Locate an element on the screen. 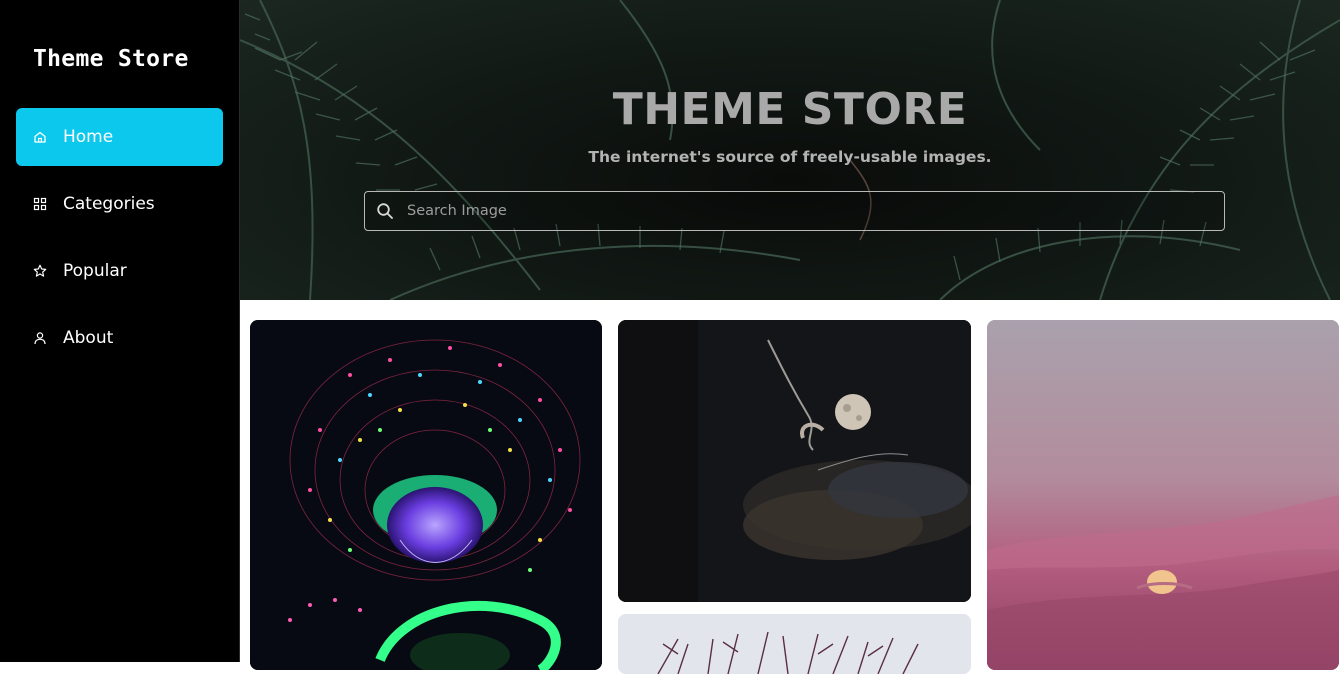  sidebar-item-label: Home is located at coordinates (88, 137).